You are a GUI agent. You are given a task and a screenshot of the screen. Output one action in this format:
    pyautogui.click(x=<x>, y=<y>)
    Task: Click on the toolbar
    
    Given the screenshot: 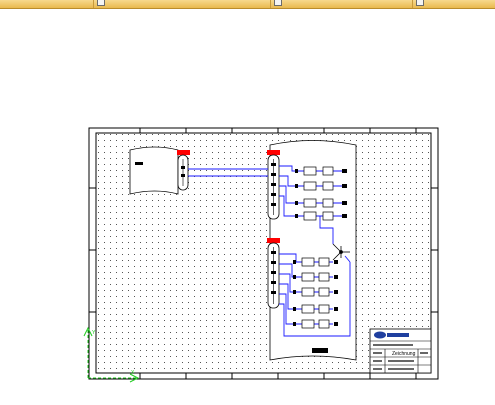 What is the action you would take?
    pyautogui.click(x=247, y=4)
    